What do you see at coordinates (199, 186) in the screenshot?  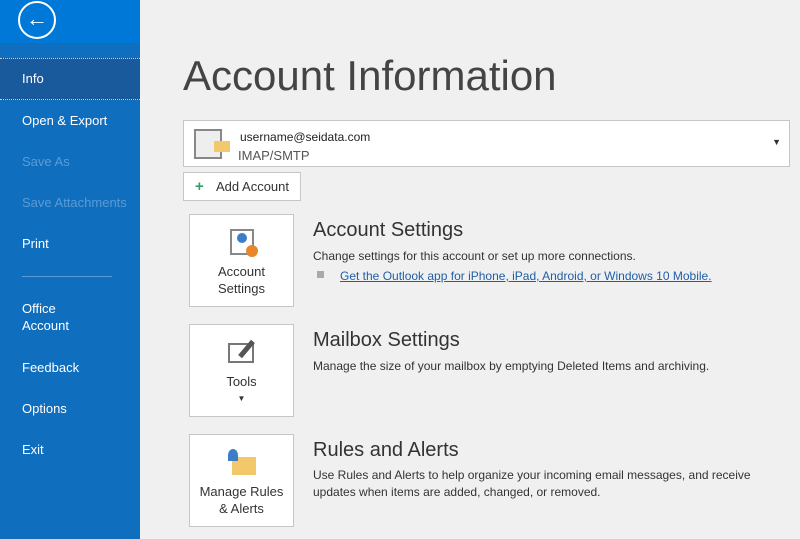 I see `plus-icon: +` at bounding box center [199, 186].